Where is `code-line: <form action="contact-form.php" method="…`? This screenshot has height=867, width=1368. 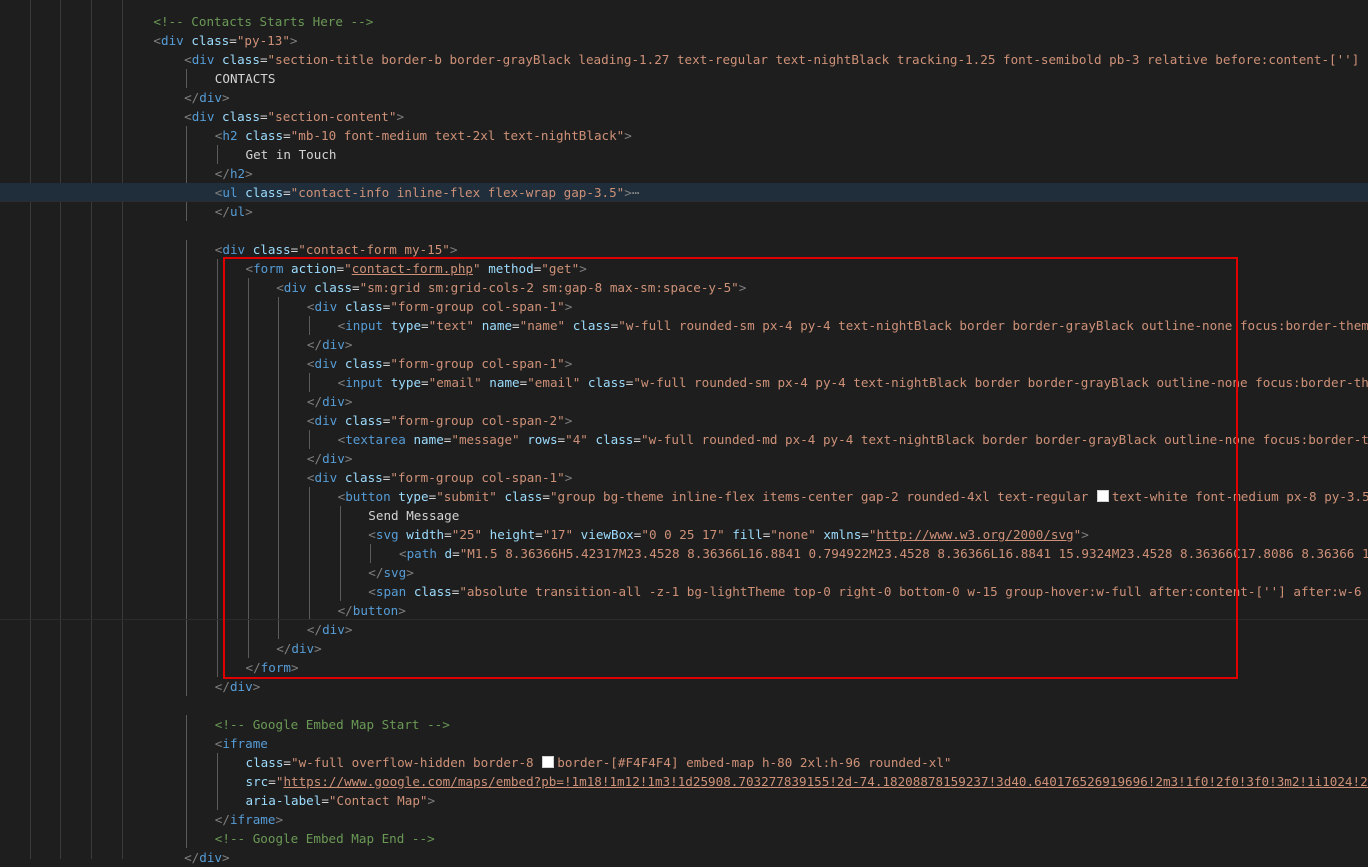
code-line: <form action="contact-form.php" method="… is located at coordinates (684, 268).